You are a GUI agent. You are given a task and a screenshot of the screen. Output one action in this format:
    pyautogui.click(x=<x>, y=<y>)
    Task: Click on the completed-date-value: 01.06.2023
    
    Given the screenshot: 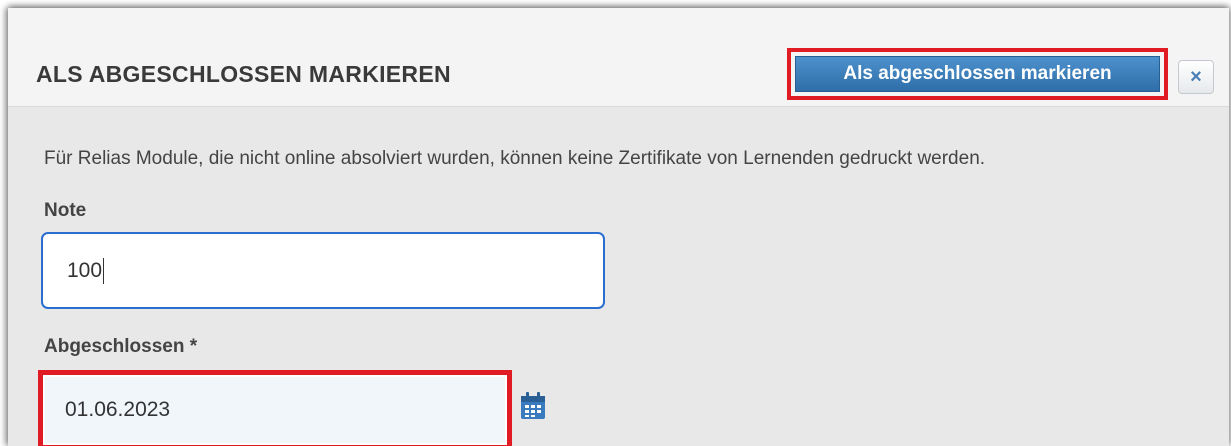 What is the action you would take?
    pyautogui.click(x=118, y=409)
    